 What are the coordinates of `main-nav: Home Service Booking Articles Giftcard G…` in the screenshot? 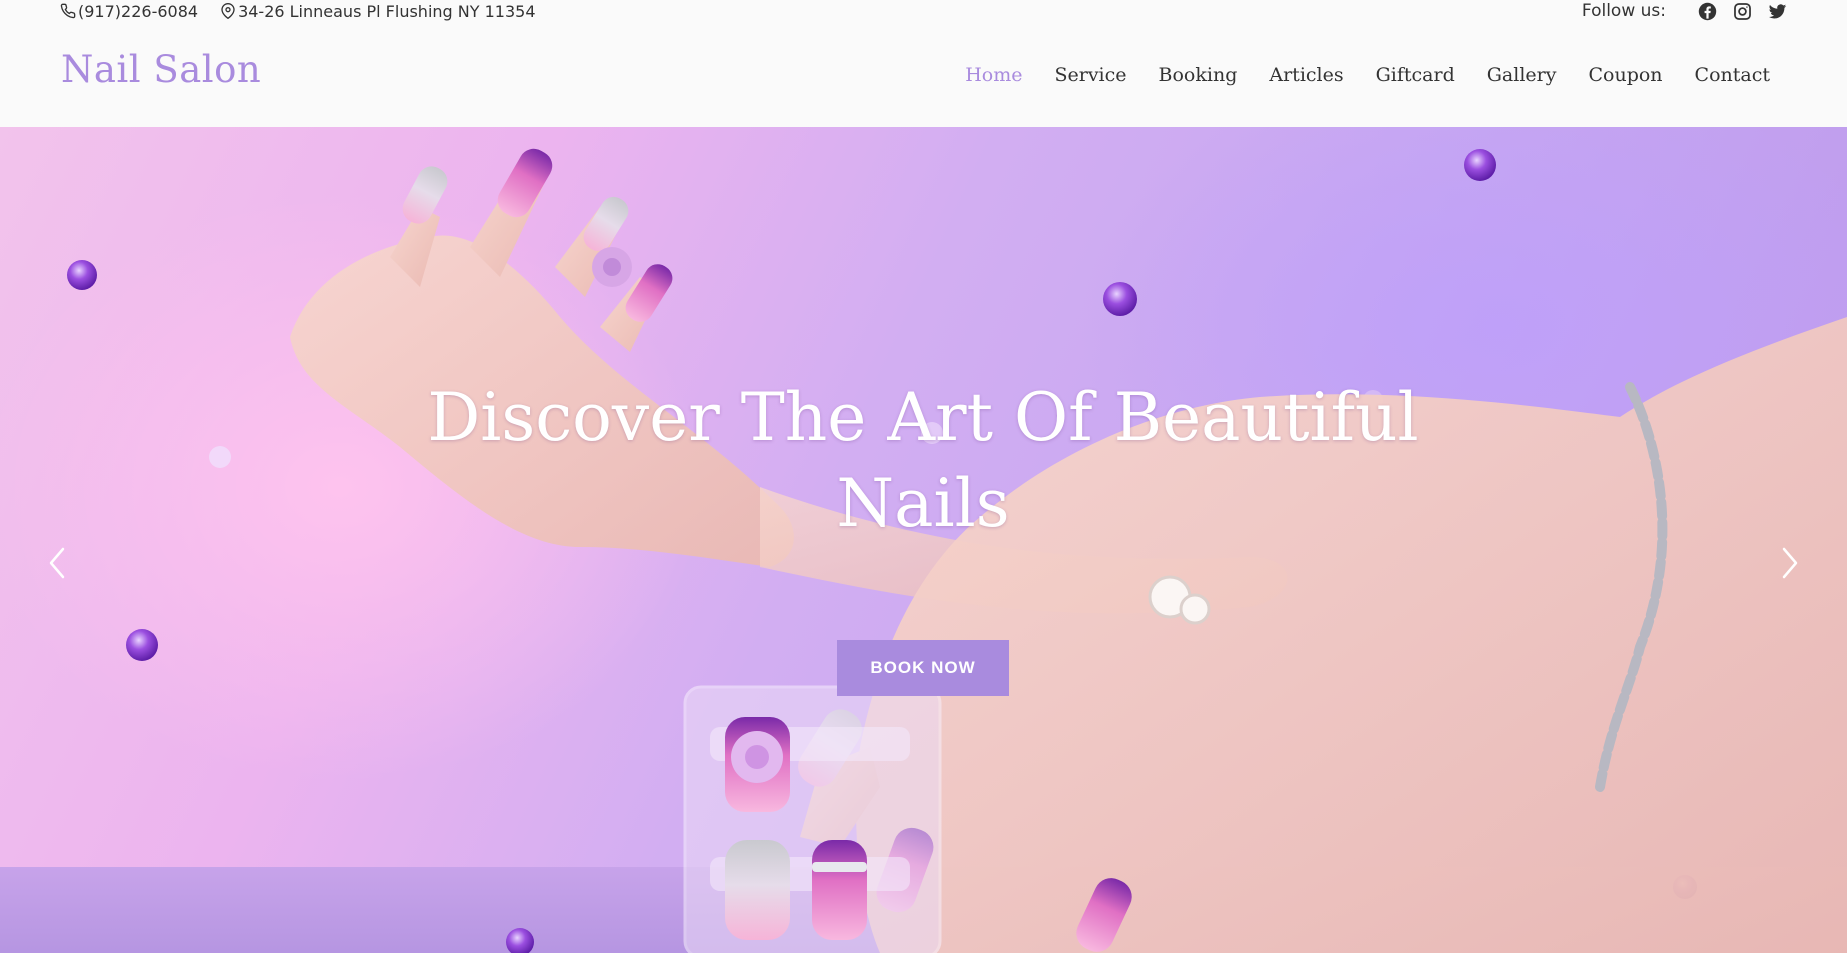 It's located at (1351, 75).